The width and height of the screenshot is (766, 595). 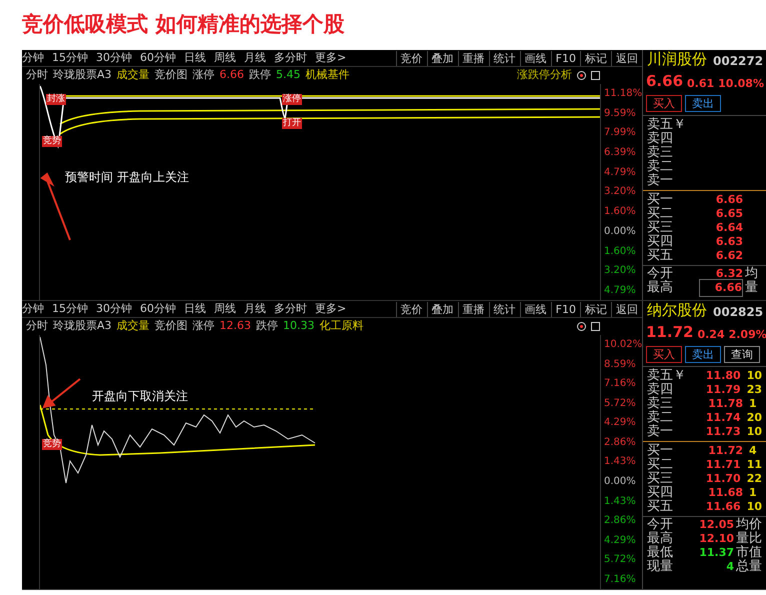 What do you see at coordinates (660, 567) in the screenshot?
I see `stat-label: 现量` at bounding box center [660, 567].